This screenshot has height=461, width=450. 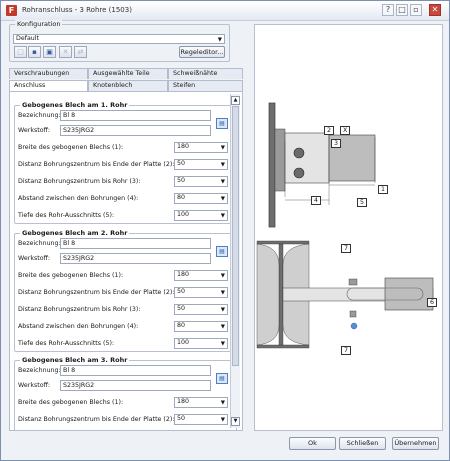 What do you see at coordinates (20, 52) in the screenshot?
I see `new-icon: □` at bounding box center [20, 52].